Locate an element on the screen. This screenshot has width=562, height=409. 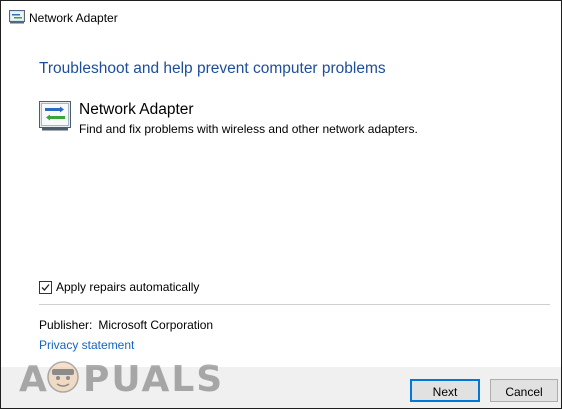
checkmark-icon is located at coordinates (45, 287).